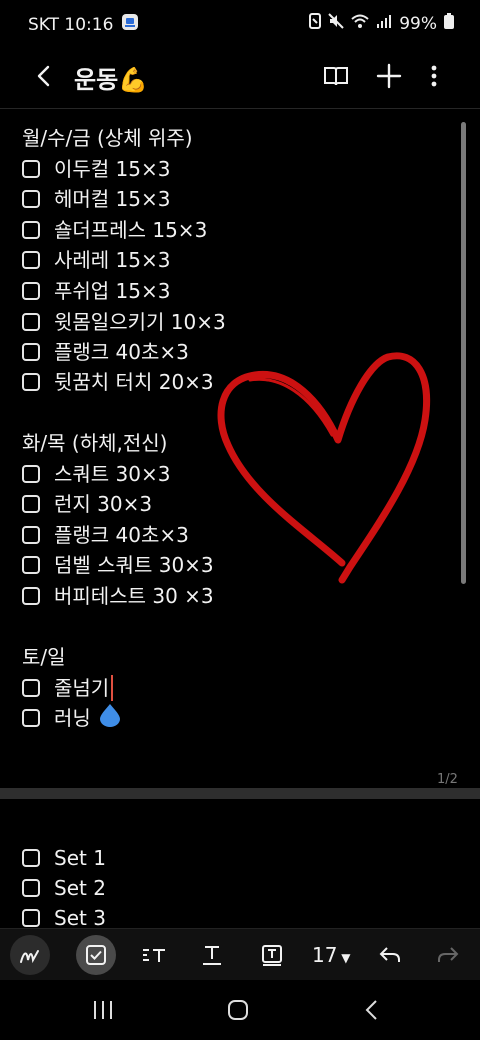 This screenshot has height=1040, width=480. Describe the element at coordinates (118, 565) in the screenshot. I see `checklist-item: 덤벨 스쿼트 30×3` at that location.